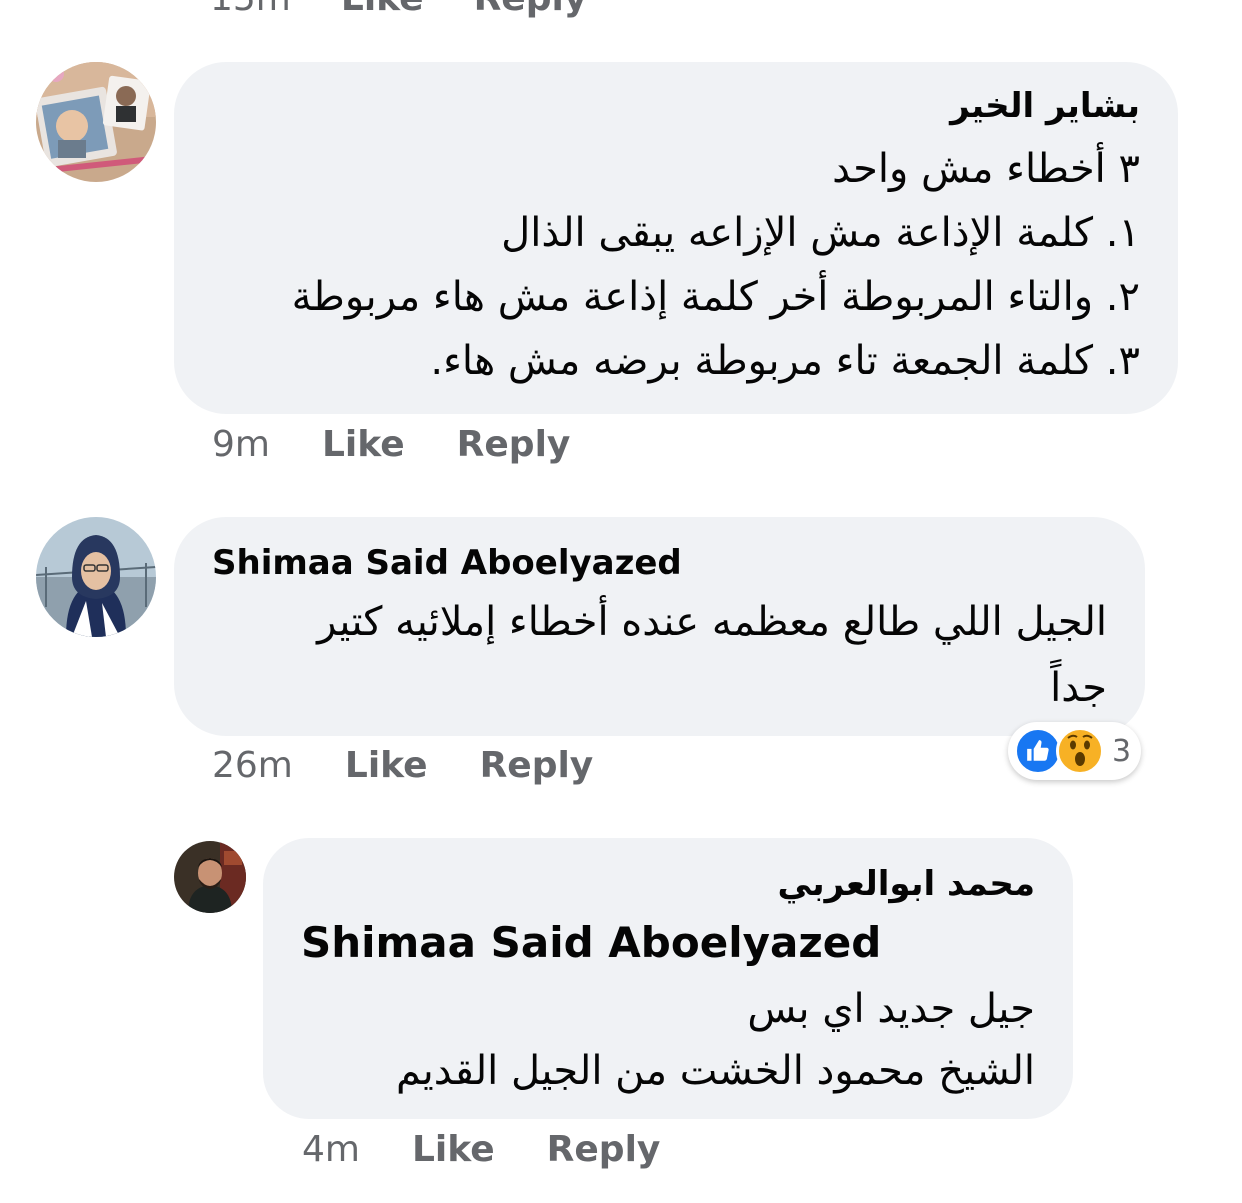  What do you see at coordinates (907, 884) in the screenshot?
I see `comment-author: محمد ابوالعربي` at bounding box center [907, 884].